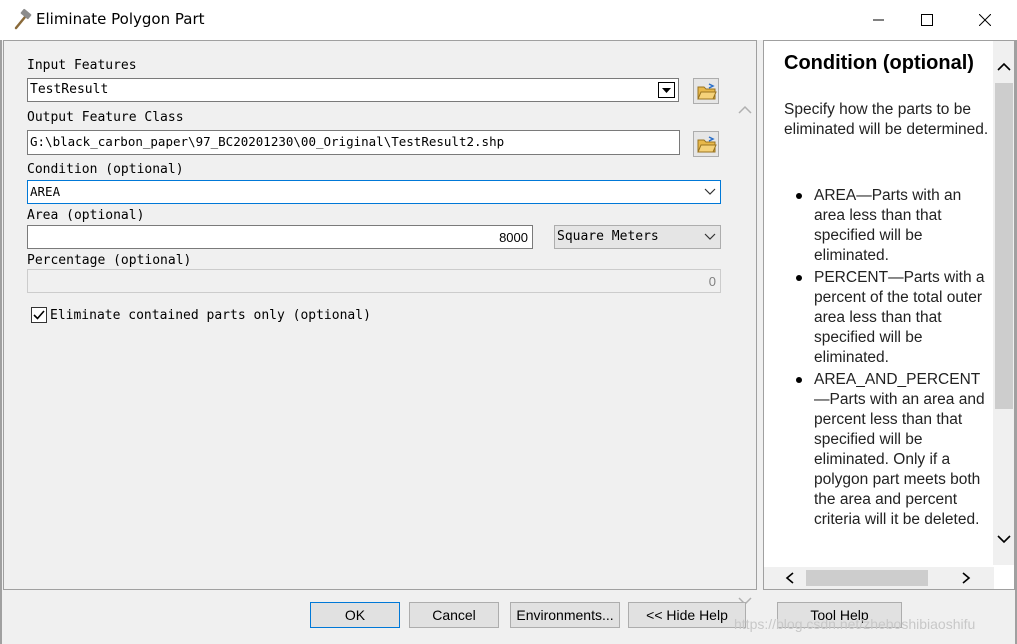 The width and height of the screenshot is (1017, 644). I want to click on watermark: https://blog.csdn.net/zheboshibiaoshifu, so click(855, 624).